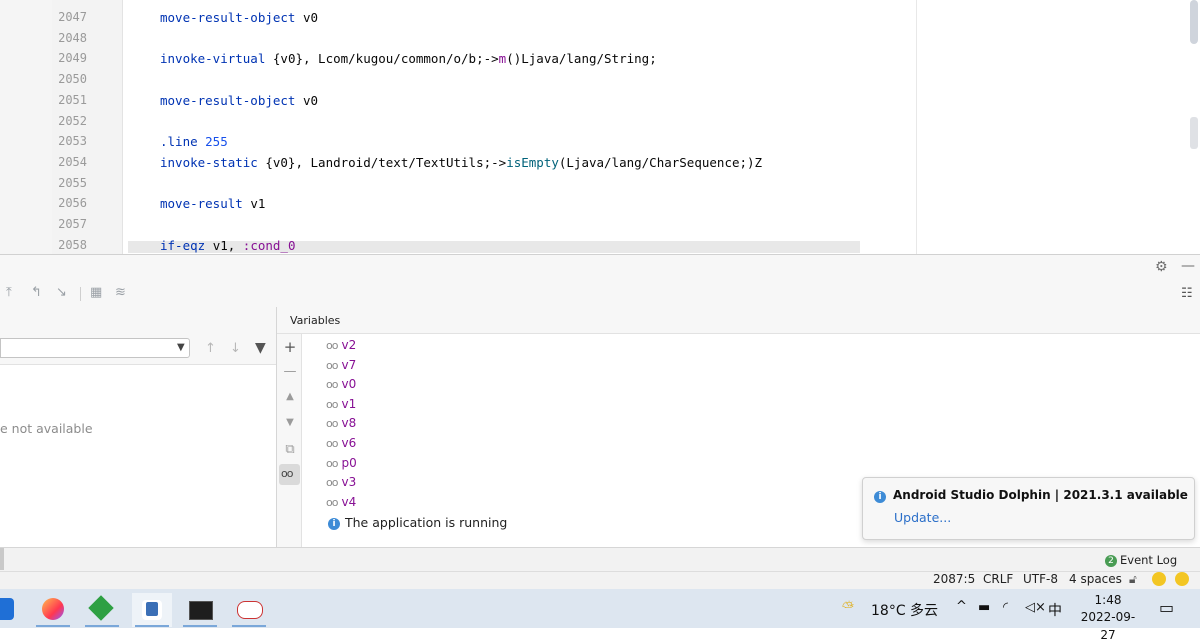  I want to click on taskbar-jadx, so click(102, 610).